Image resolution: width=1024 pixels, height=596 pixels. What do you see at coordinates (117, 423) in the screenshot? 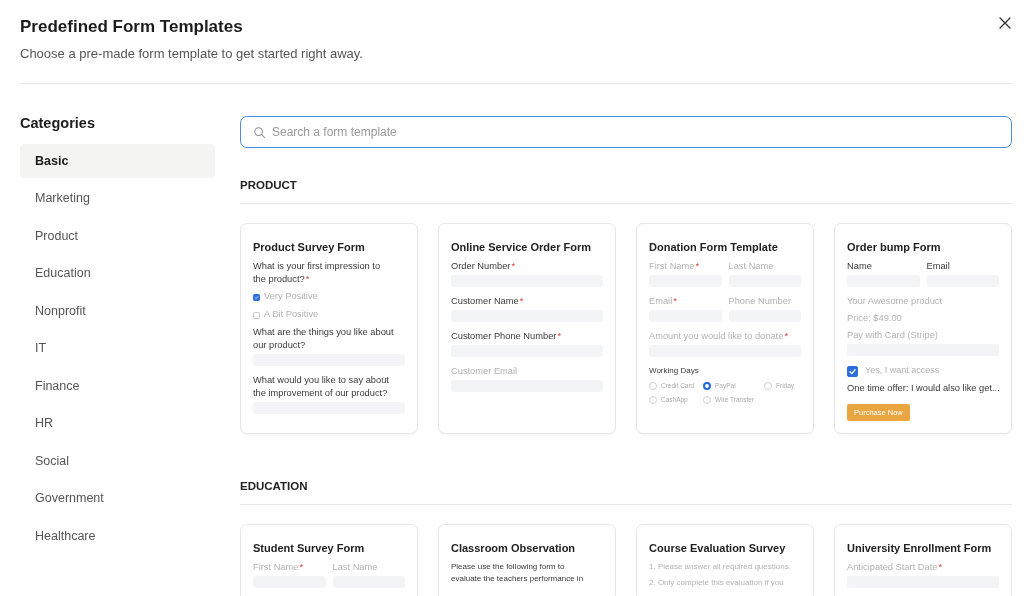
I see `category-item: HR` at bounding box center [117, 423].